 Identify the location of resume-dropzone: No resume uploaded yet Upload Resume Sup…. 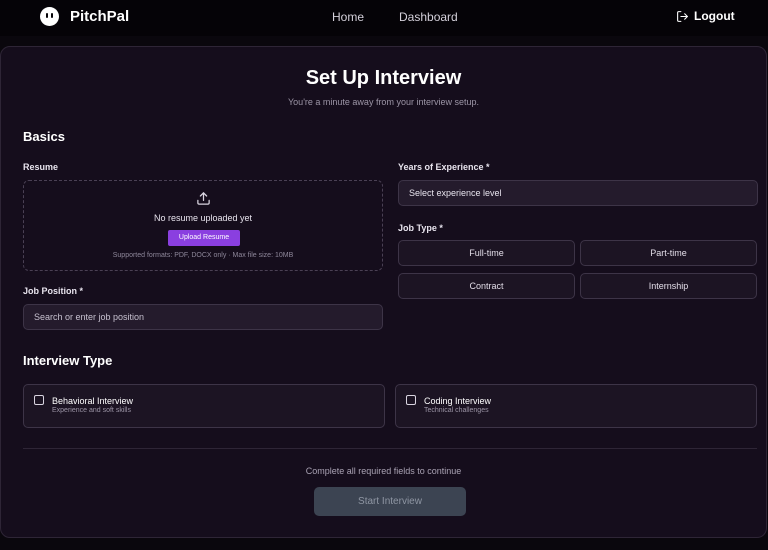
(203, 225).